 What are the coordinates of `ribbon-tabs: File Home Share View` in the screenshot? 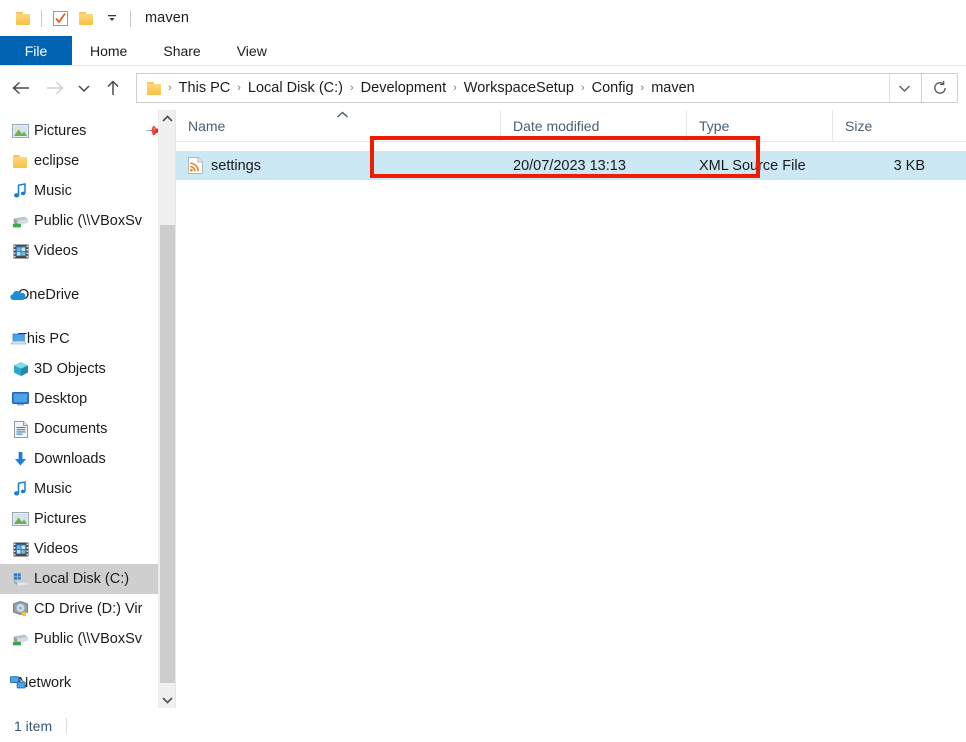 It's located at (483, 51).